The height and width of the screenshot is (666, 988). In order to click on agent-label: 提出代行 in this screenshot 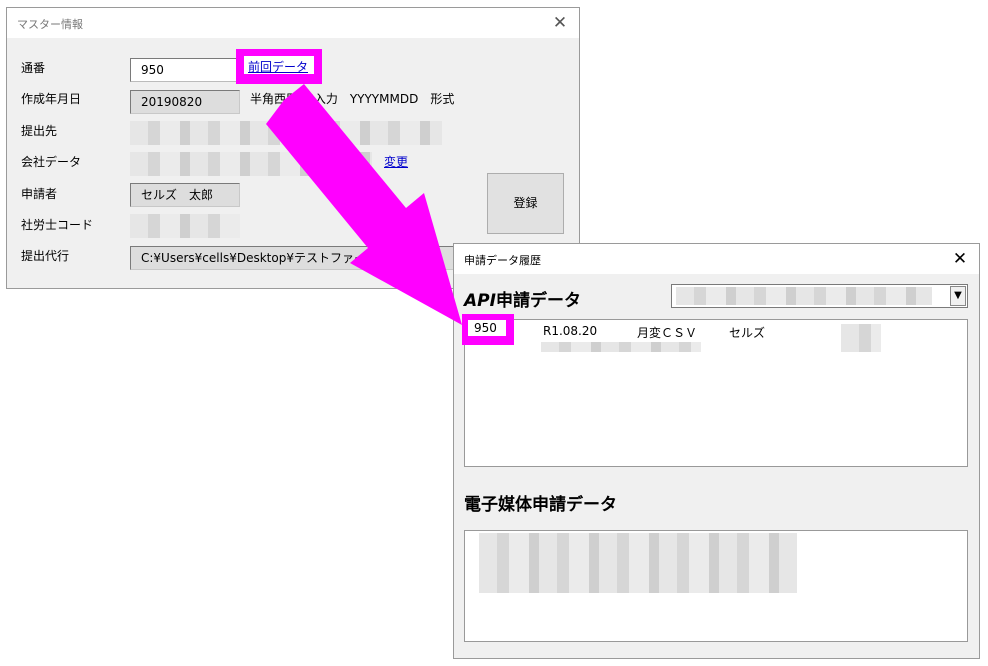, I will do `click(45, 256)`.